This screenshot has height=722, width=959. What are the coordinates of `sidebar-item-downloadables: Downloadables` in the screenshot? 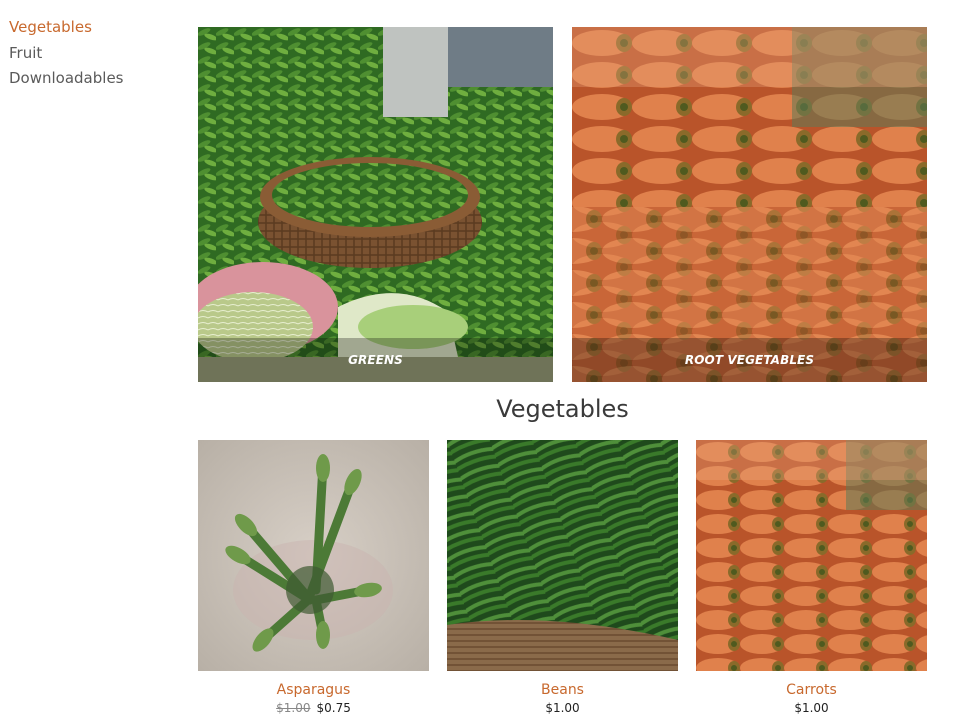 It's located at (94, 79).